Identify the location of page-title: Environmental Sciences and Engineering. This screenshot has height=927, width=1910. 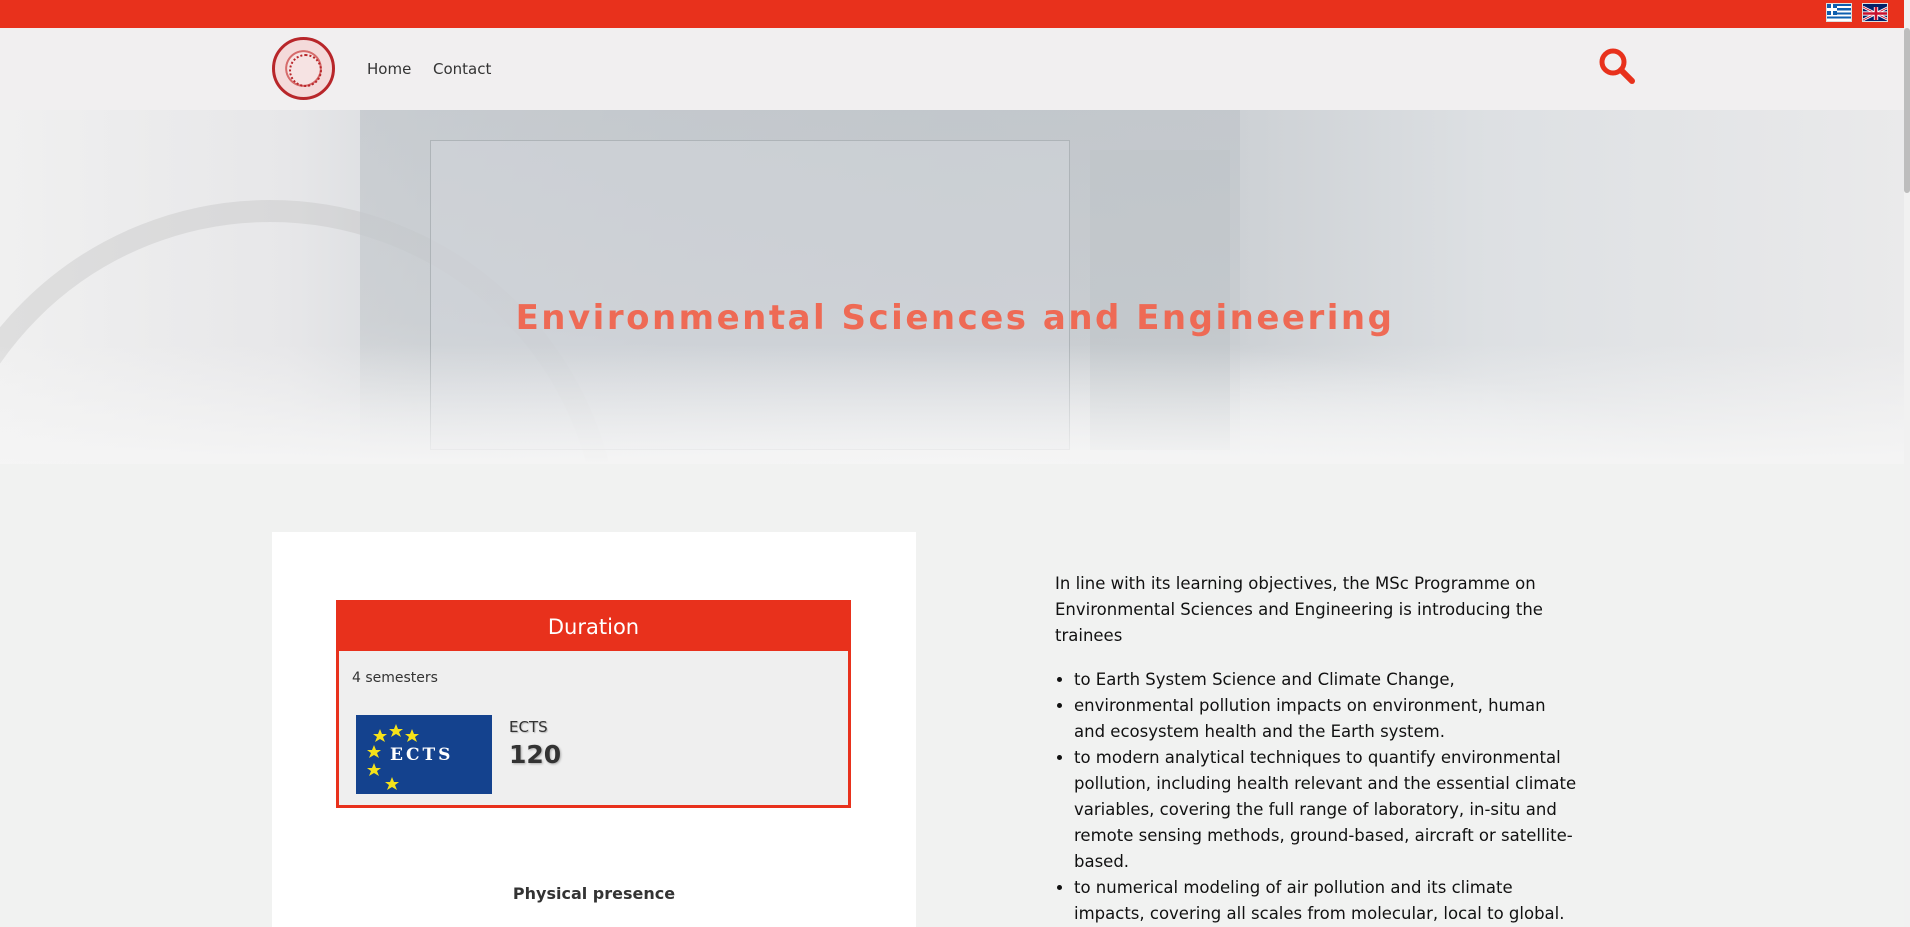
(955, 318).